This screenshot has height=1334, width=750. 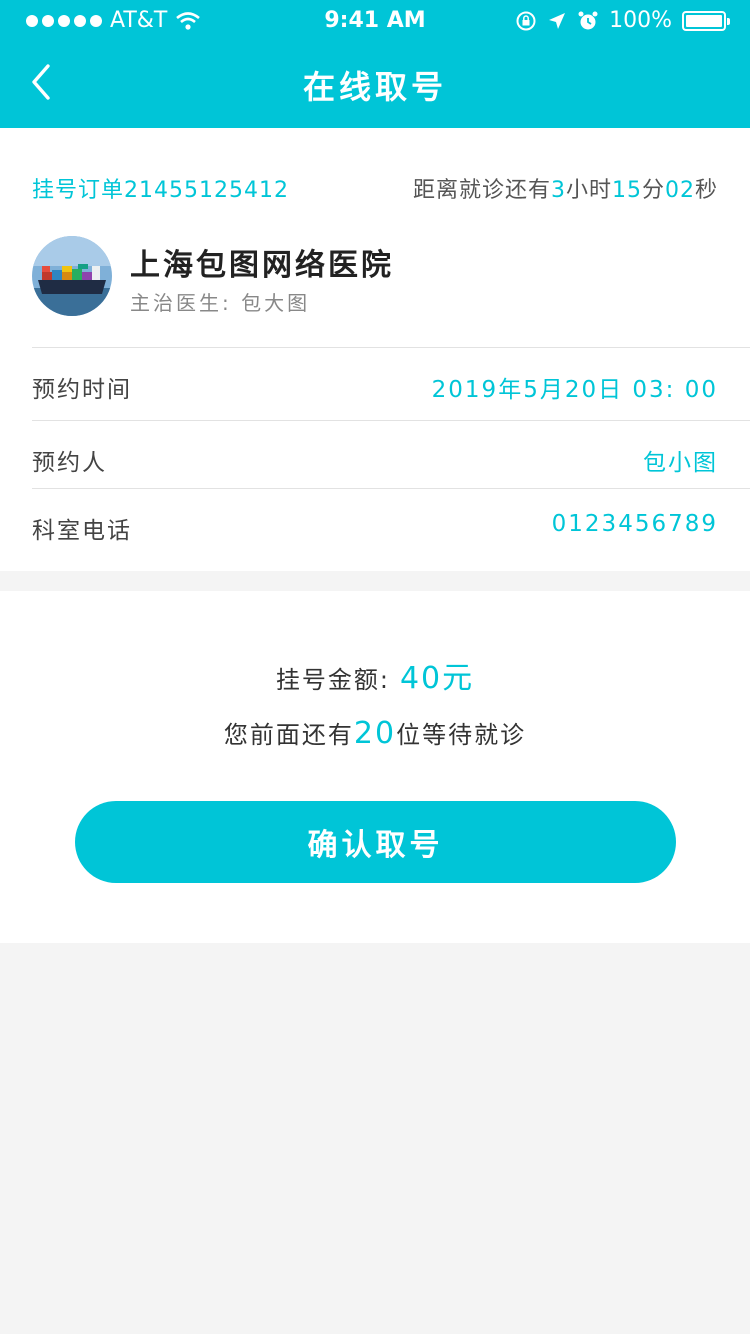 What do you see at coordinates (276, 303) in the screenshot?
I see `doctor-name: 包大图` at bounding box center [276, 303].